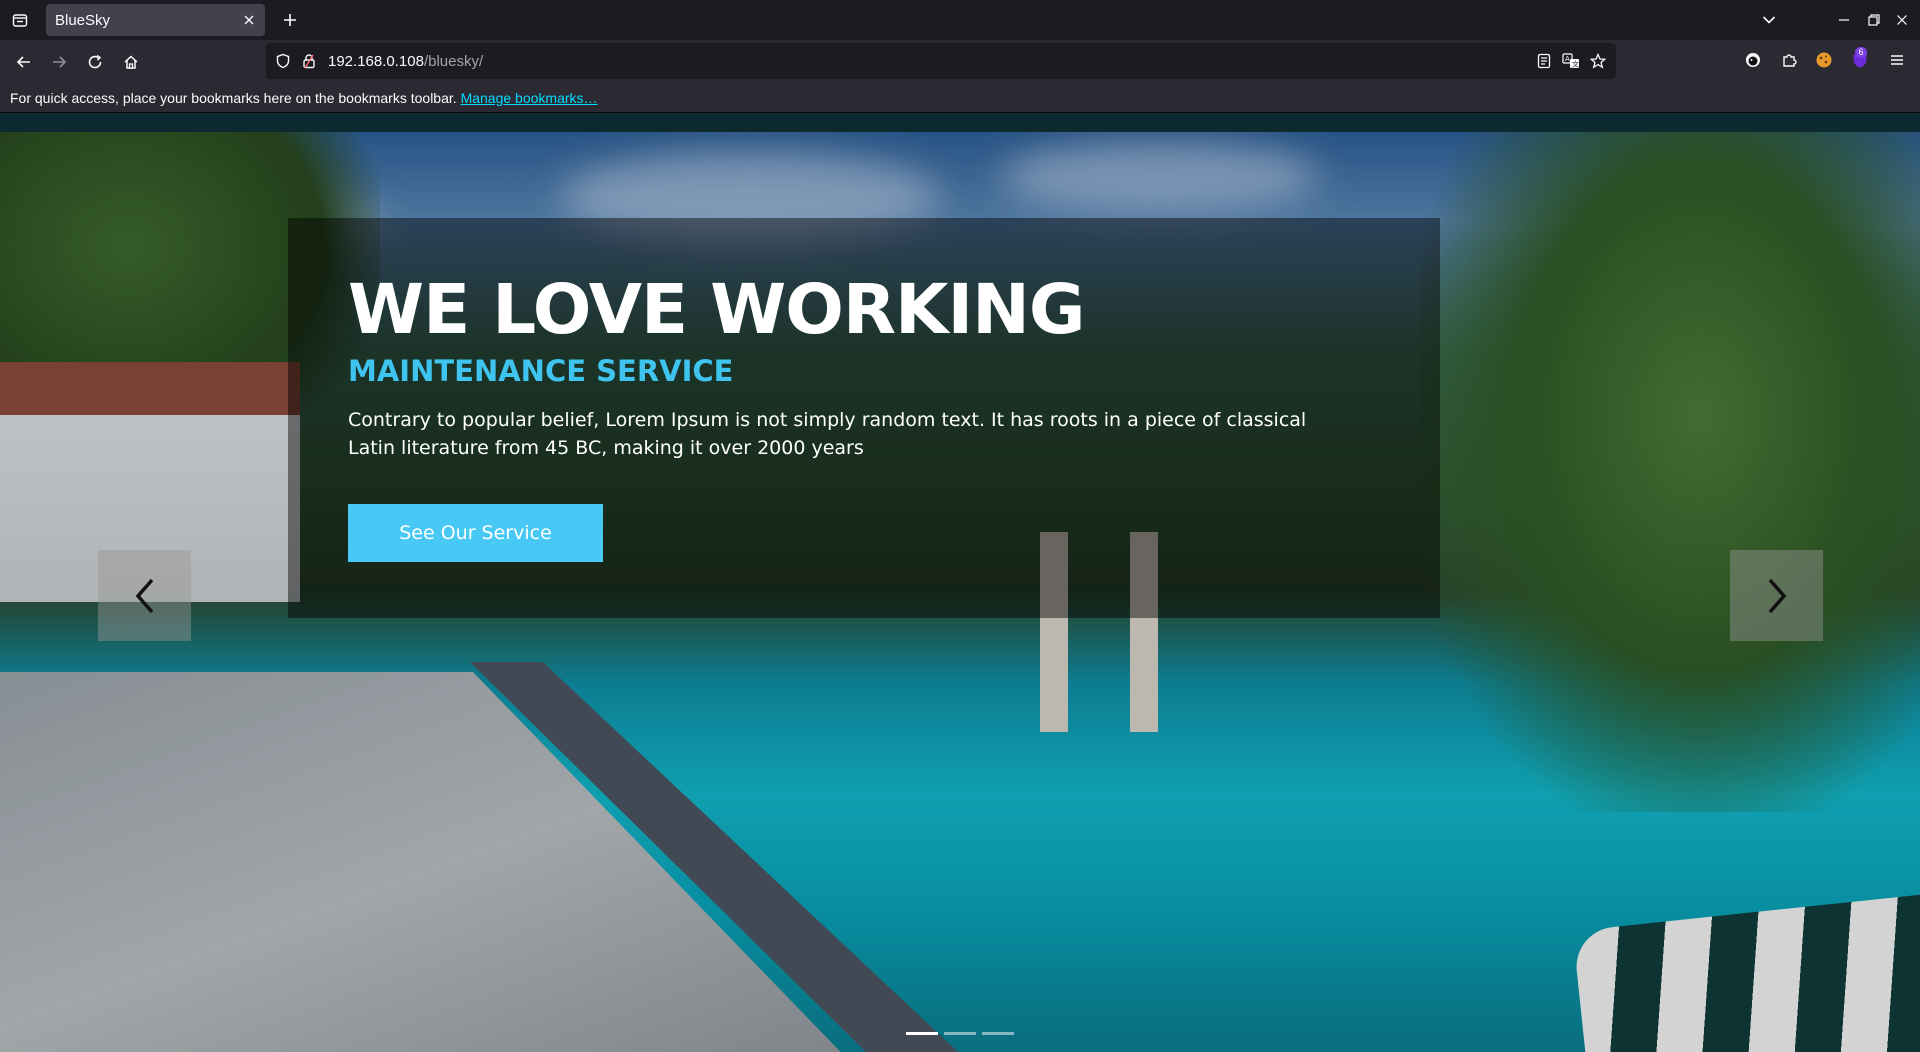 This screenshot has height=1052, width=1920. What do you see at coordinates (1769, 20) in the screenshot?
I see `chevron-down-icon` at bounding box center [1769, 20].